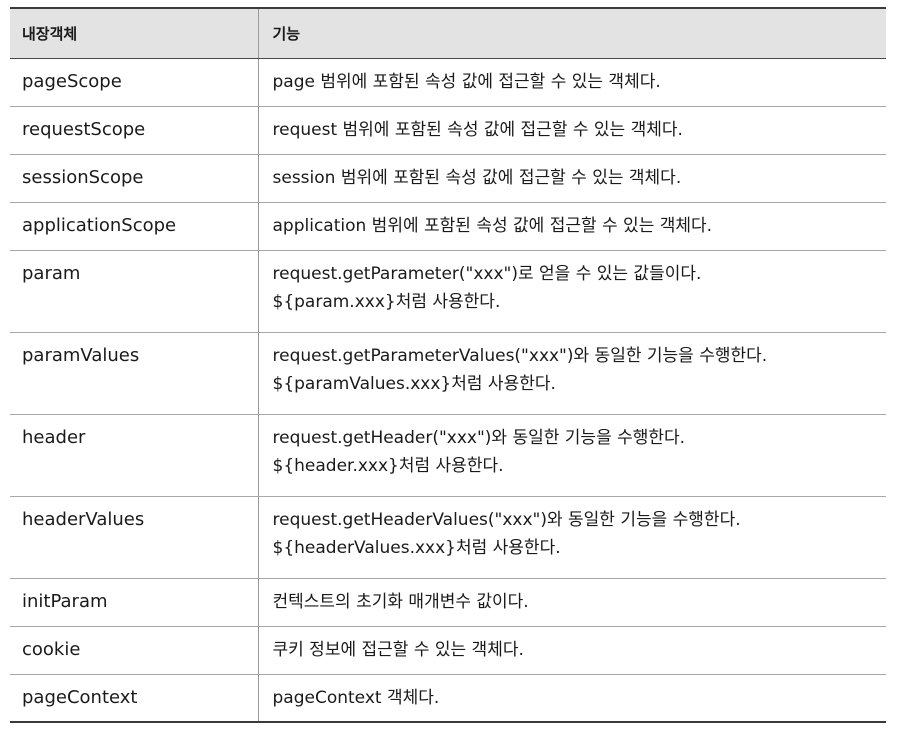  Describe the element at coordinates (477, 177) in the screenshot. I see `description-line: session 범위에 포함된 속성 값에 접근할 수 있는 객체다.` at that location.